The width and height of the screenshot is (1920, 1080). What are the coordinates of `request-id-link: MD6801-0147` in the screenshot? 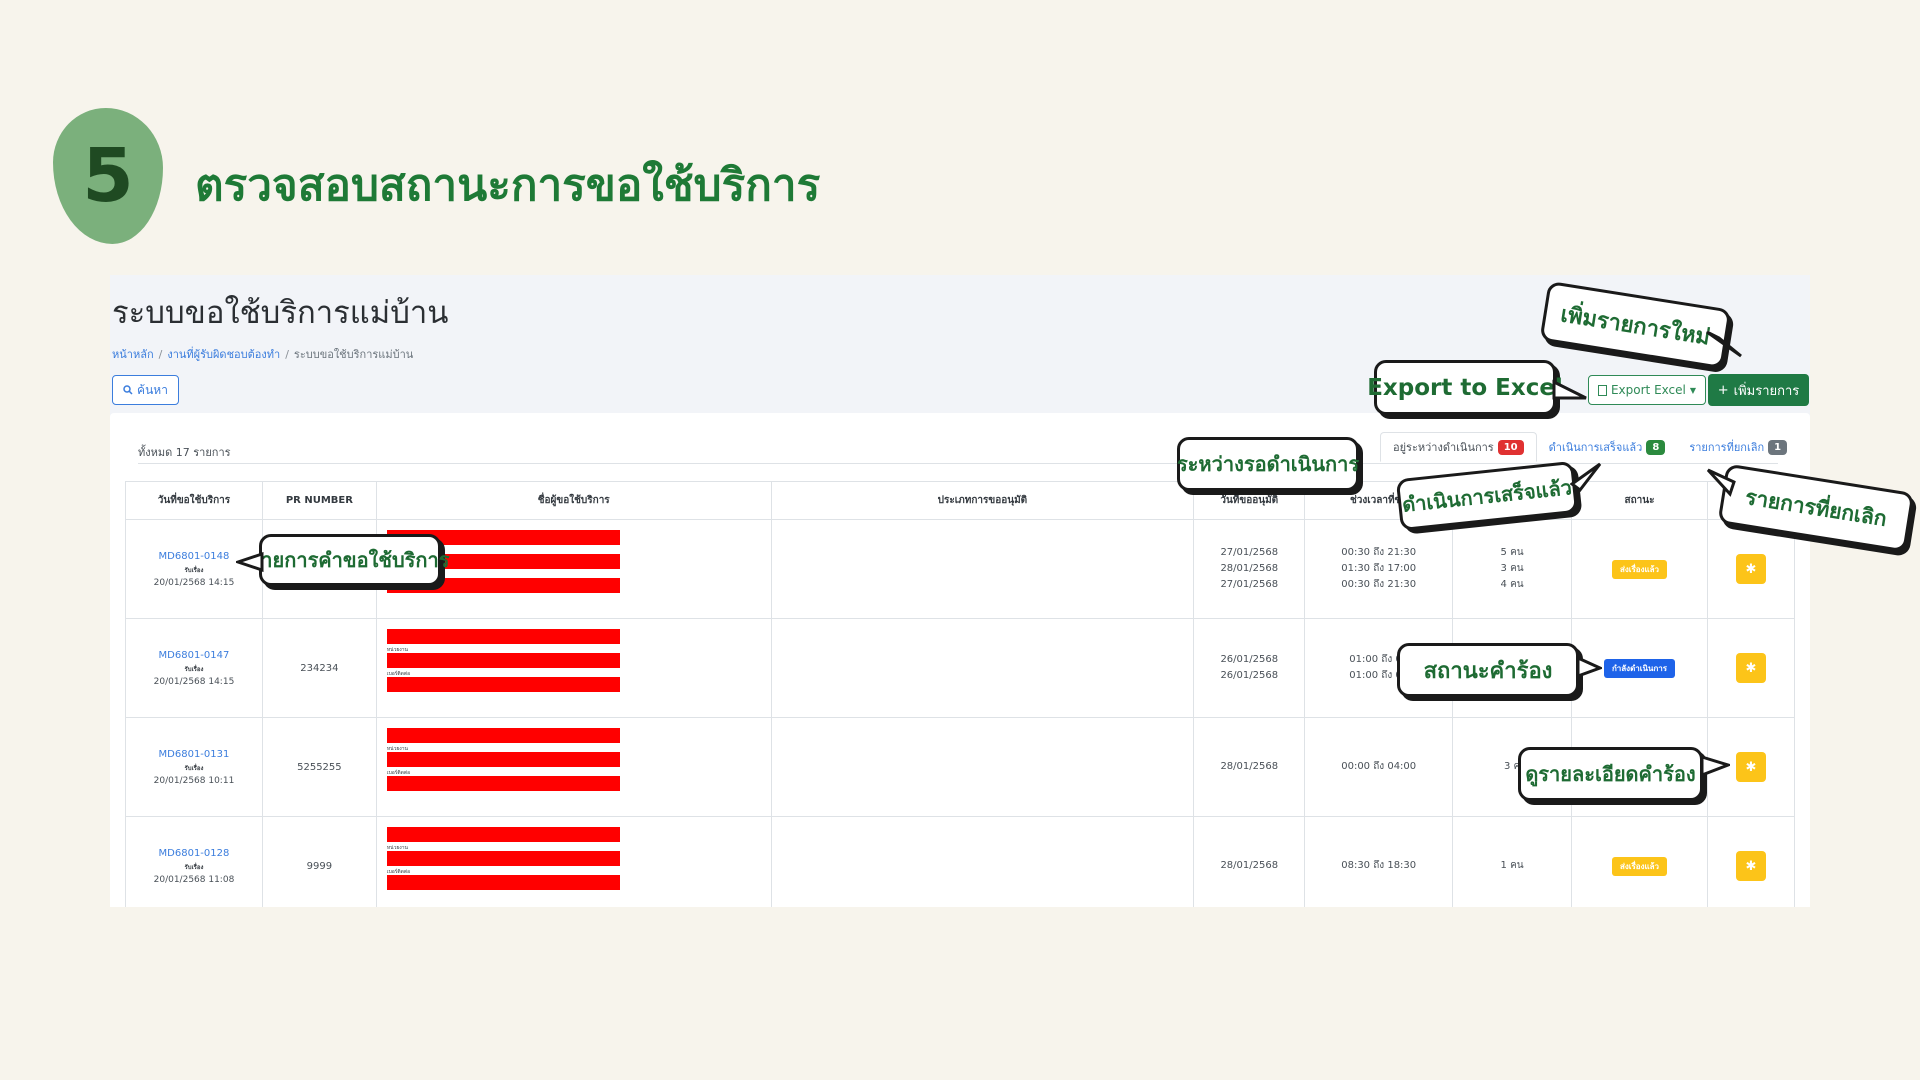 It's located at (194, 655).